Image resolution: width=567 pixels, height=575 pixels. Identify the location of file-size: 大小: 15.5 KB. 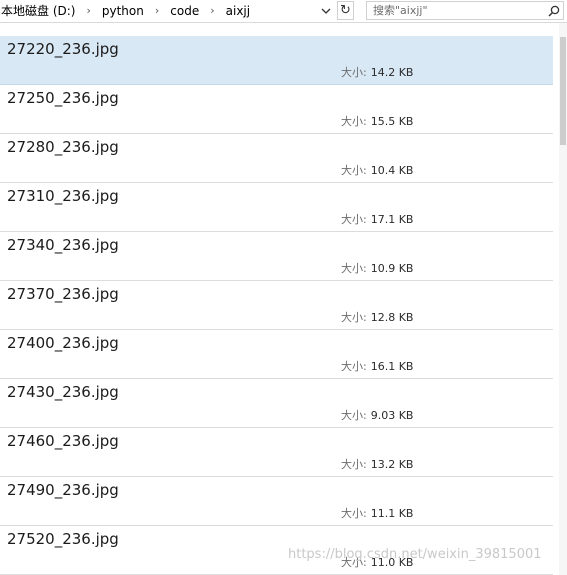
(377, 121).